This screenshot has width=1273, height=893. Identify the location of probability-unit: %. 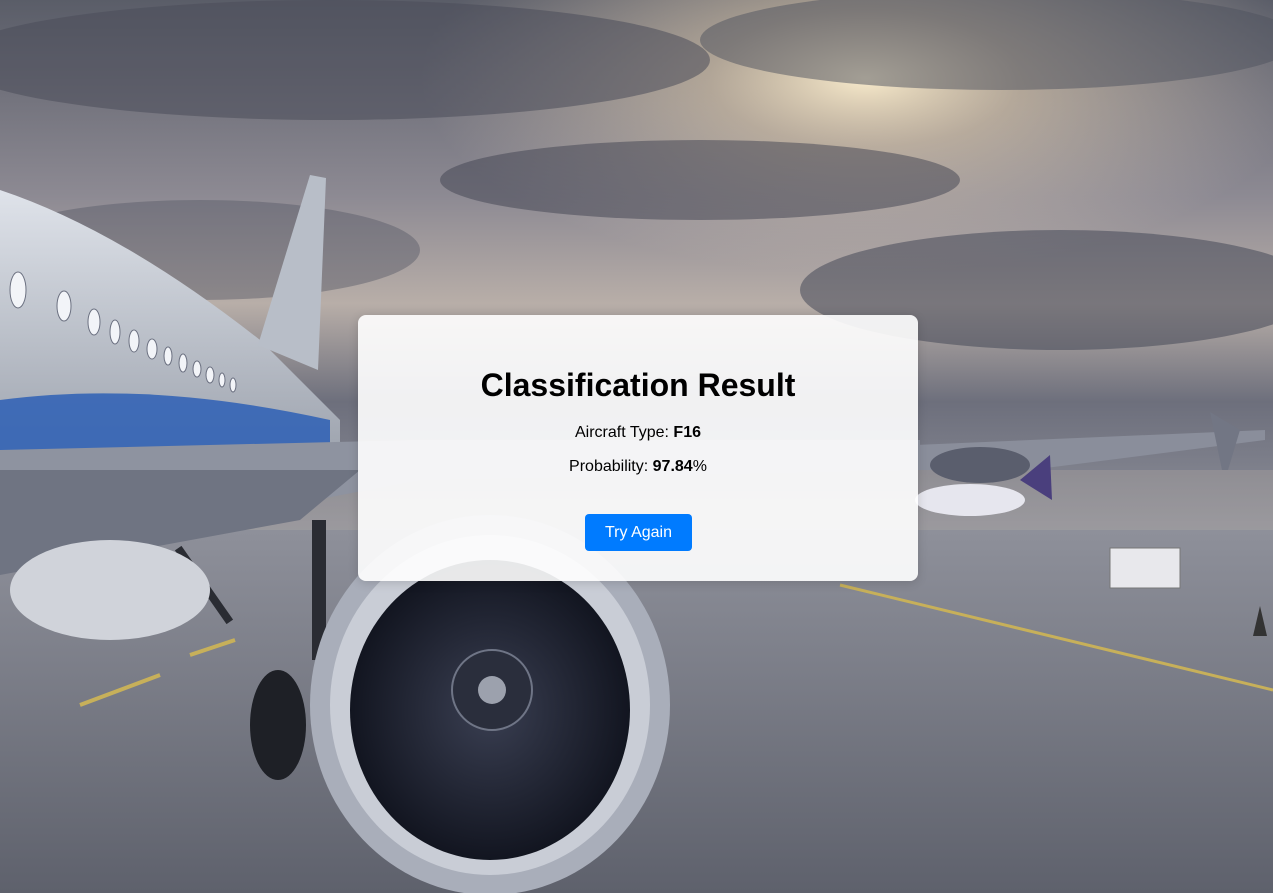
(699, 466).